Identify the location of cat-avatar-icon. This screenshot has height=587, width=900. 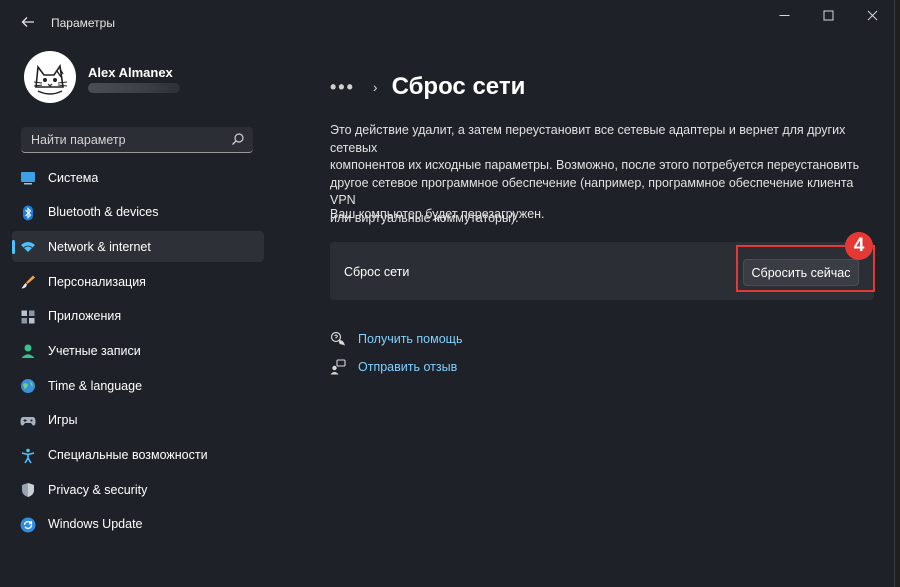
(50, 83).